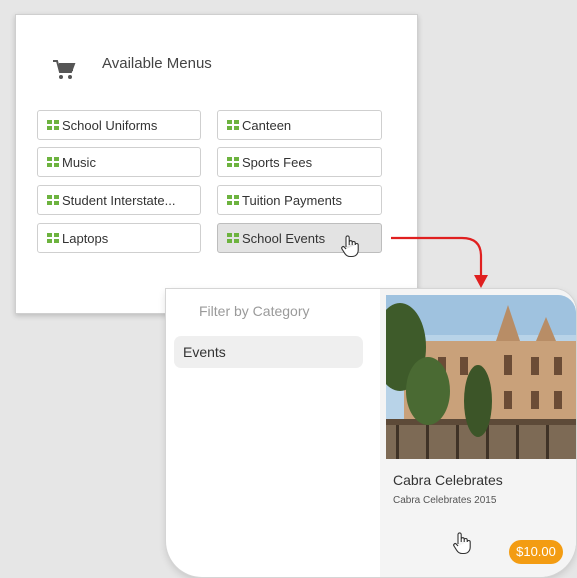  What do you see at coordinates (254, 311) in the screenshot?
I see `filter-by-category-title: Filter by Category` at bounding box center [254, 311].